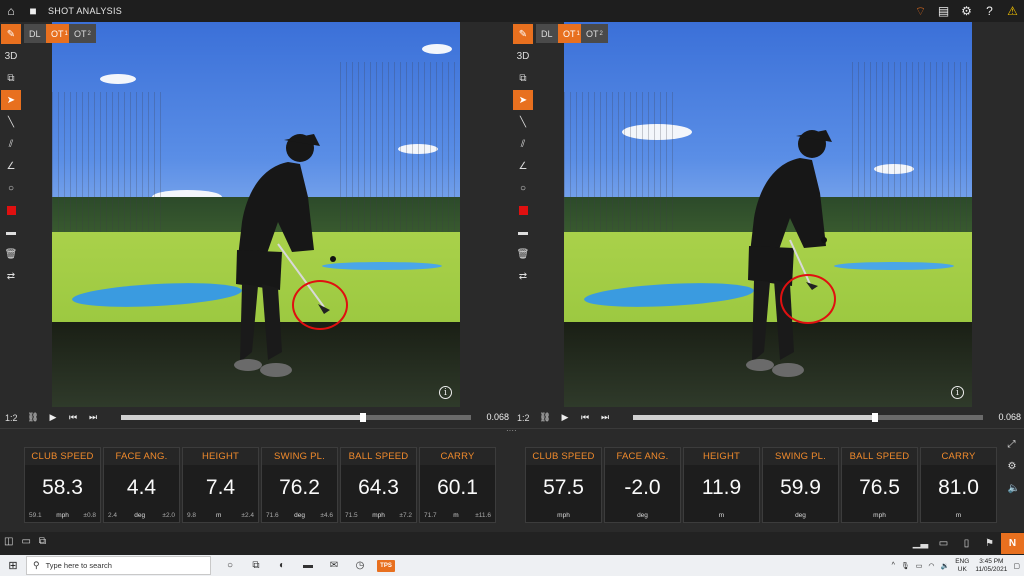 This screenshot has width=1024, height=576. What do you see at coordinates (308, 566) in the screenshot?
I see `file-explorer-icon: ▬` at bounding box center [308, 566].